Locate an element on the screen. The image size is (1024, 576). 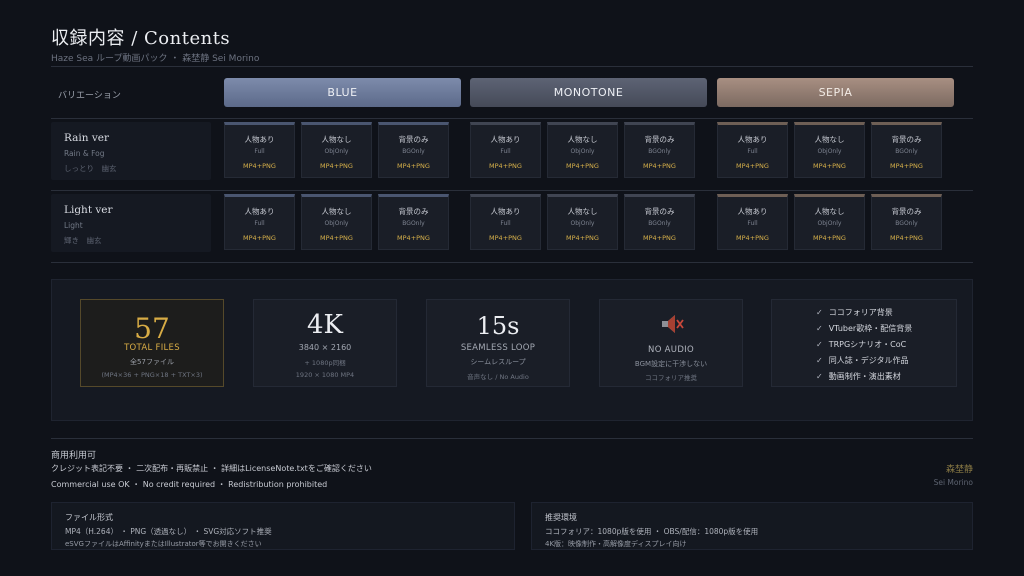
row-en: Rain & Fog is located at coordinates (84, 153).